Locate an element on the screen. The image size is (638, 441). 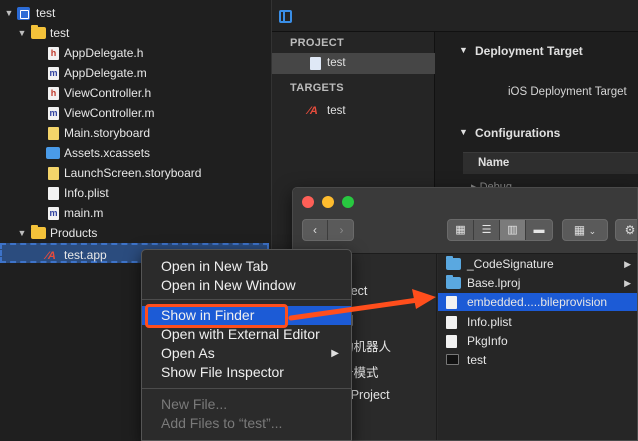
annotation-arrow-shaft is located at coordinates (354, 309).